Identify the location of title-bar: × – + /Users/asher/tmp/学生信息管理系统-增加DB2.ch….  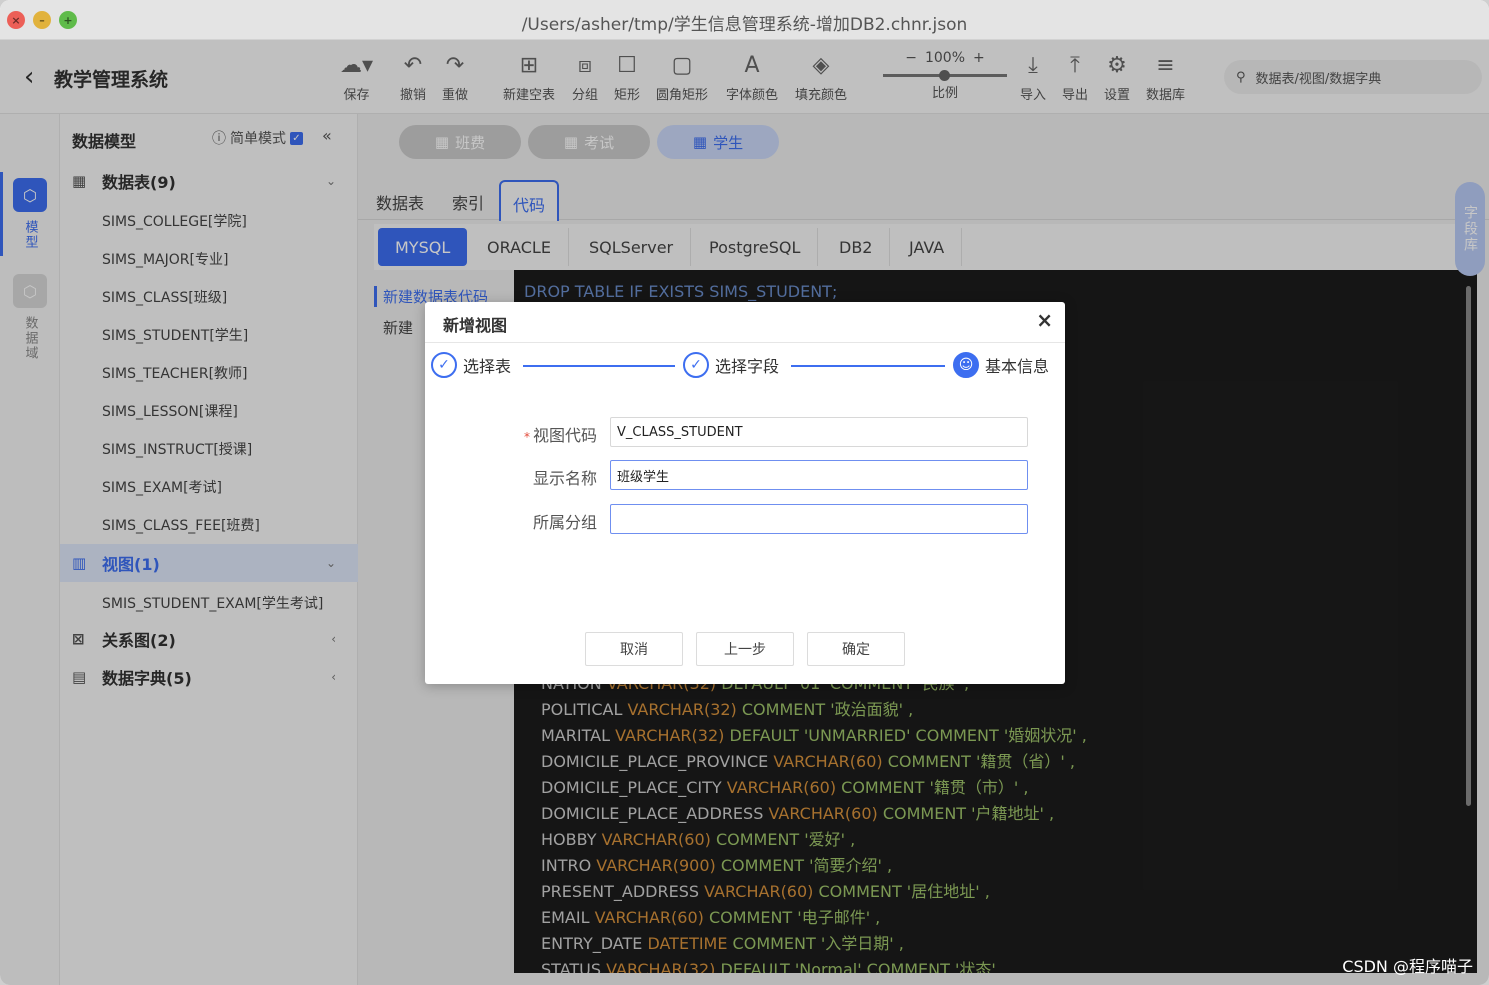
(744, 20).